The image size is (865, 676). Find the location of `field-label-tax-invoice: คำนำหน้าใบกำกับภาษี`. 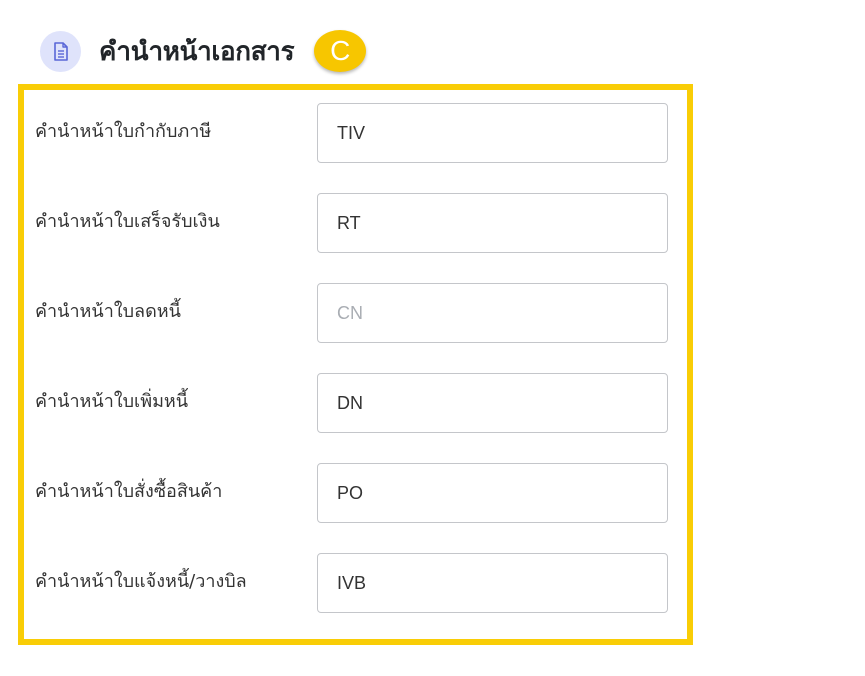

field-label-tax-invoice: คำนำหน้าใบกำกับภาษี is located at coordinates (123, 131).